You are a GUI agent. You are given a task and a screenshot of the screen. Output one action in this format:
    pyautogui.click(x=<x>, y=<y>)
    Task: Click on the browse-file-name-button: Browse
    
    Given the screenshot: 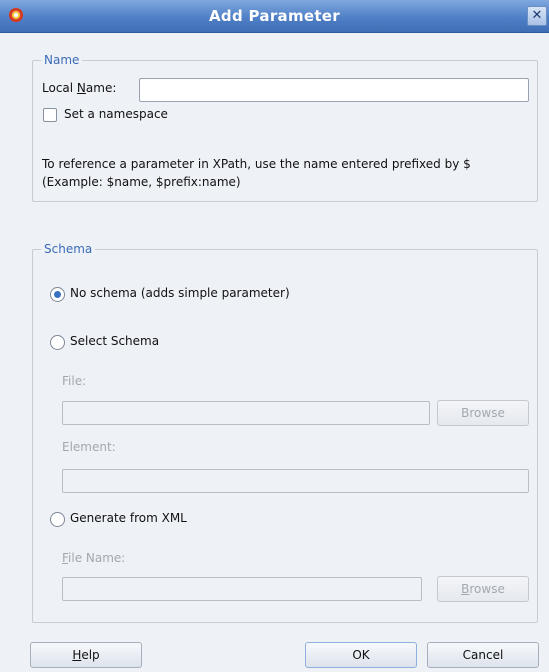 What is the action you would take?
    pyautogui.click(x=483, y=589)
    